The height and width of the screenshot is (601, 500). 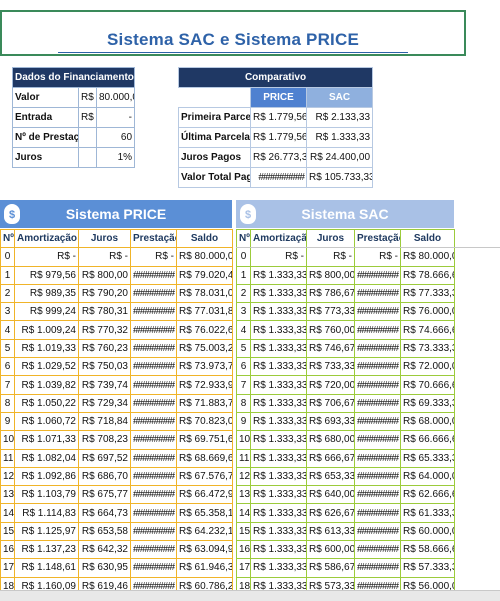 What do you see at coordinates (427, 312) in the screenshot?
I see `sac-cell: R$ 76.000,00` at bounding box center [427, 312].